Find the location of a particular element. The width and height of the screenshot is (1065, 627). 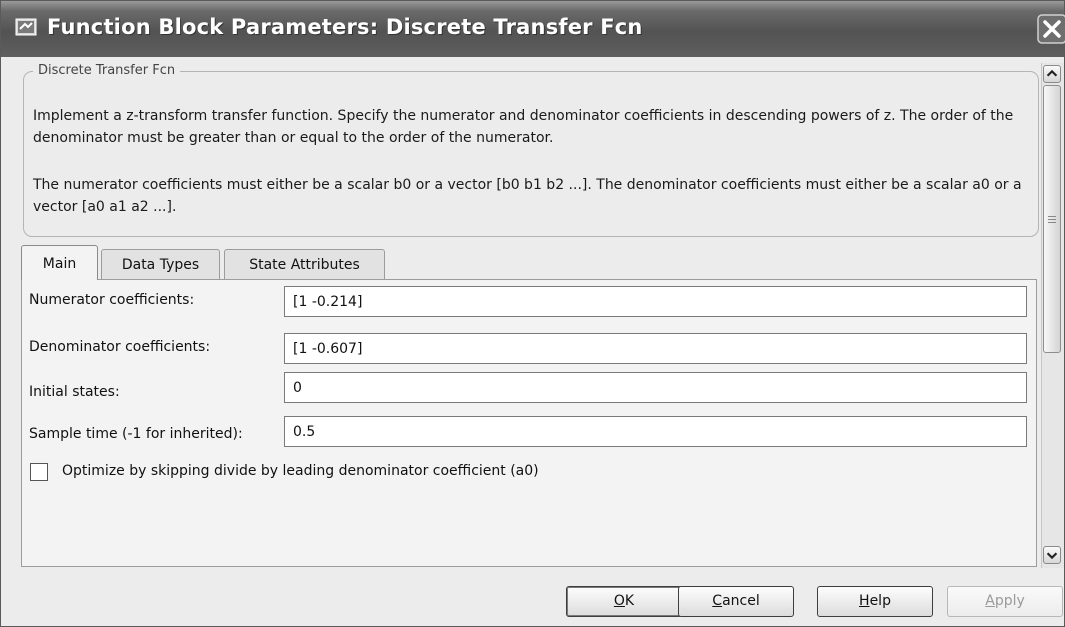

numerator-label: Numerator coefficients: is located at coordinates (112, 300).